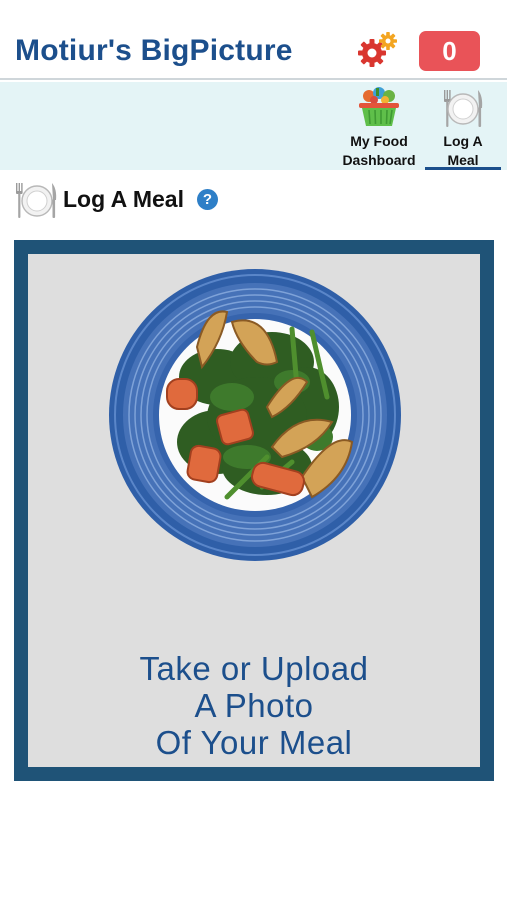 The height and width of the screenshot is (900, 507). Describe the element at coordinates (154, 50) in the screenshot. I see `app-title: Motiur's BigPicture` at that location.